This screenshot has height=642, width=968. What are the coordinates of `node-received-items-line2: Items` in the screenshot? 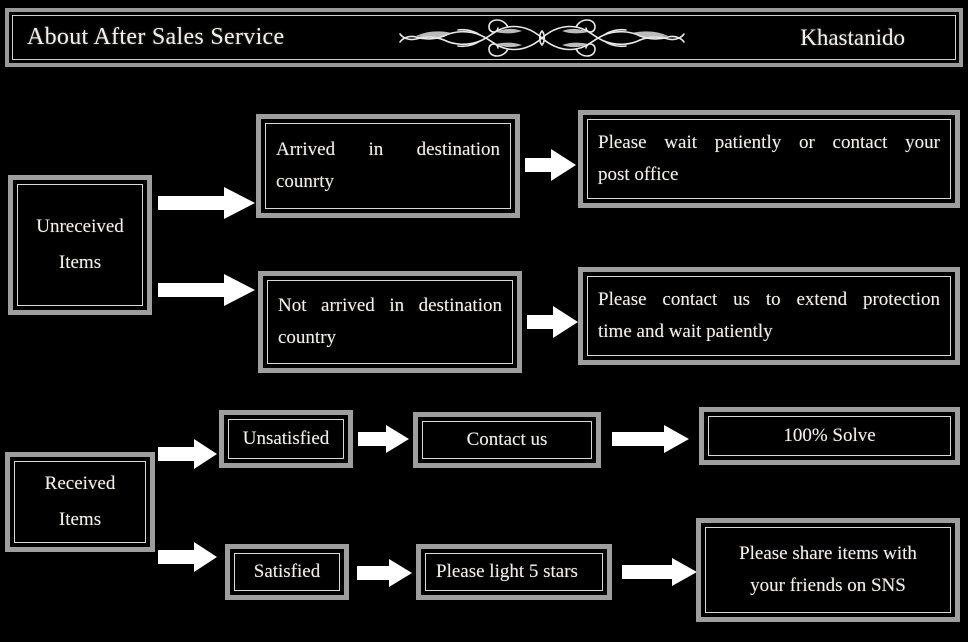 It's located at (80, 519).